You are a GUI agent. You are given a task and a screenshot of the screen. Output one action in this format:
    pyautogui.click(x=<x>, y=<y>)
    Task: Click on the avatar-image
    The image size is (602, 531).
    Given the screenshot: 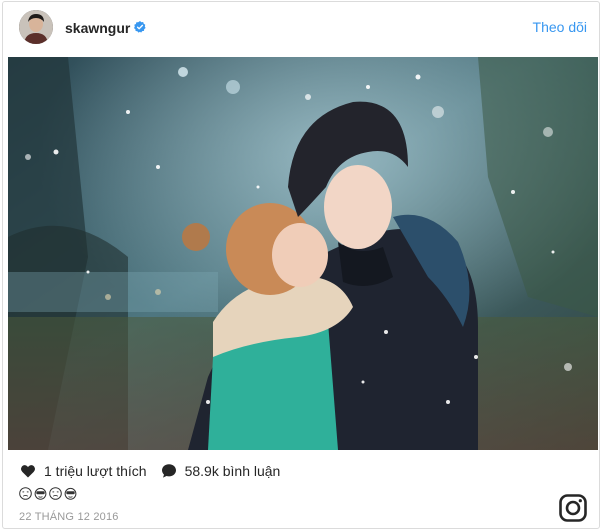 What is the action you would take?
    pyautogui.click(x=36, y=27)
    